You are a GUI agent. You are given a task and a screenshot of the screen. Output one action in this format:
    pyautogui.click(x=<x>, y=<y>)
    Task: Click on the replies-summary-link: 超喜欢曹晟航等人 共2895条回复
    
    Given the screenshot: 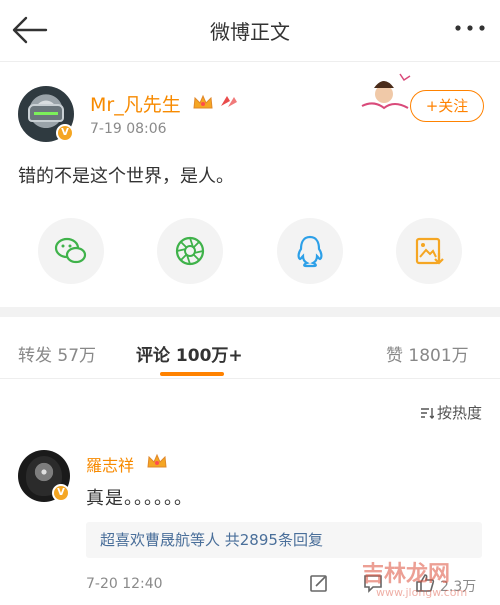 What is the action you would take?
    pyautogui.click(x=284, y=540)
    